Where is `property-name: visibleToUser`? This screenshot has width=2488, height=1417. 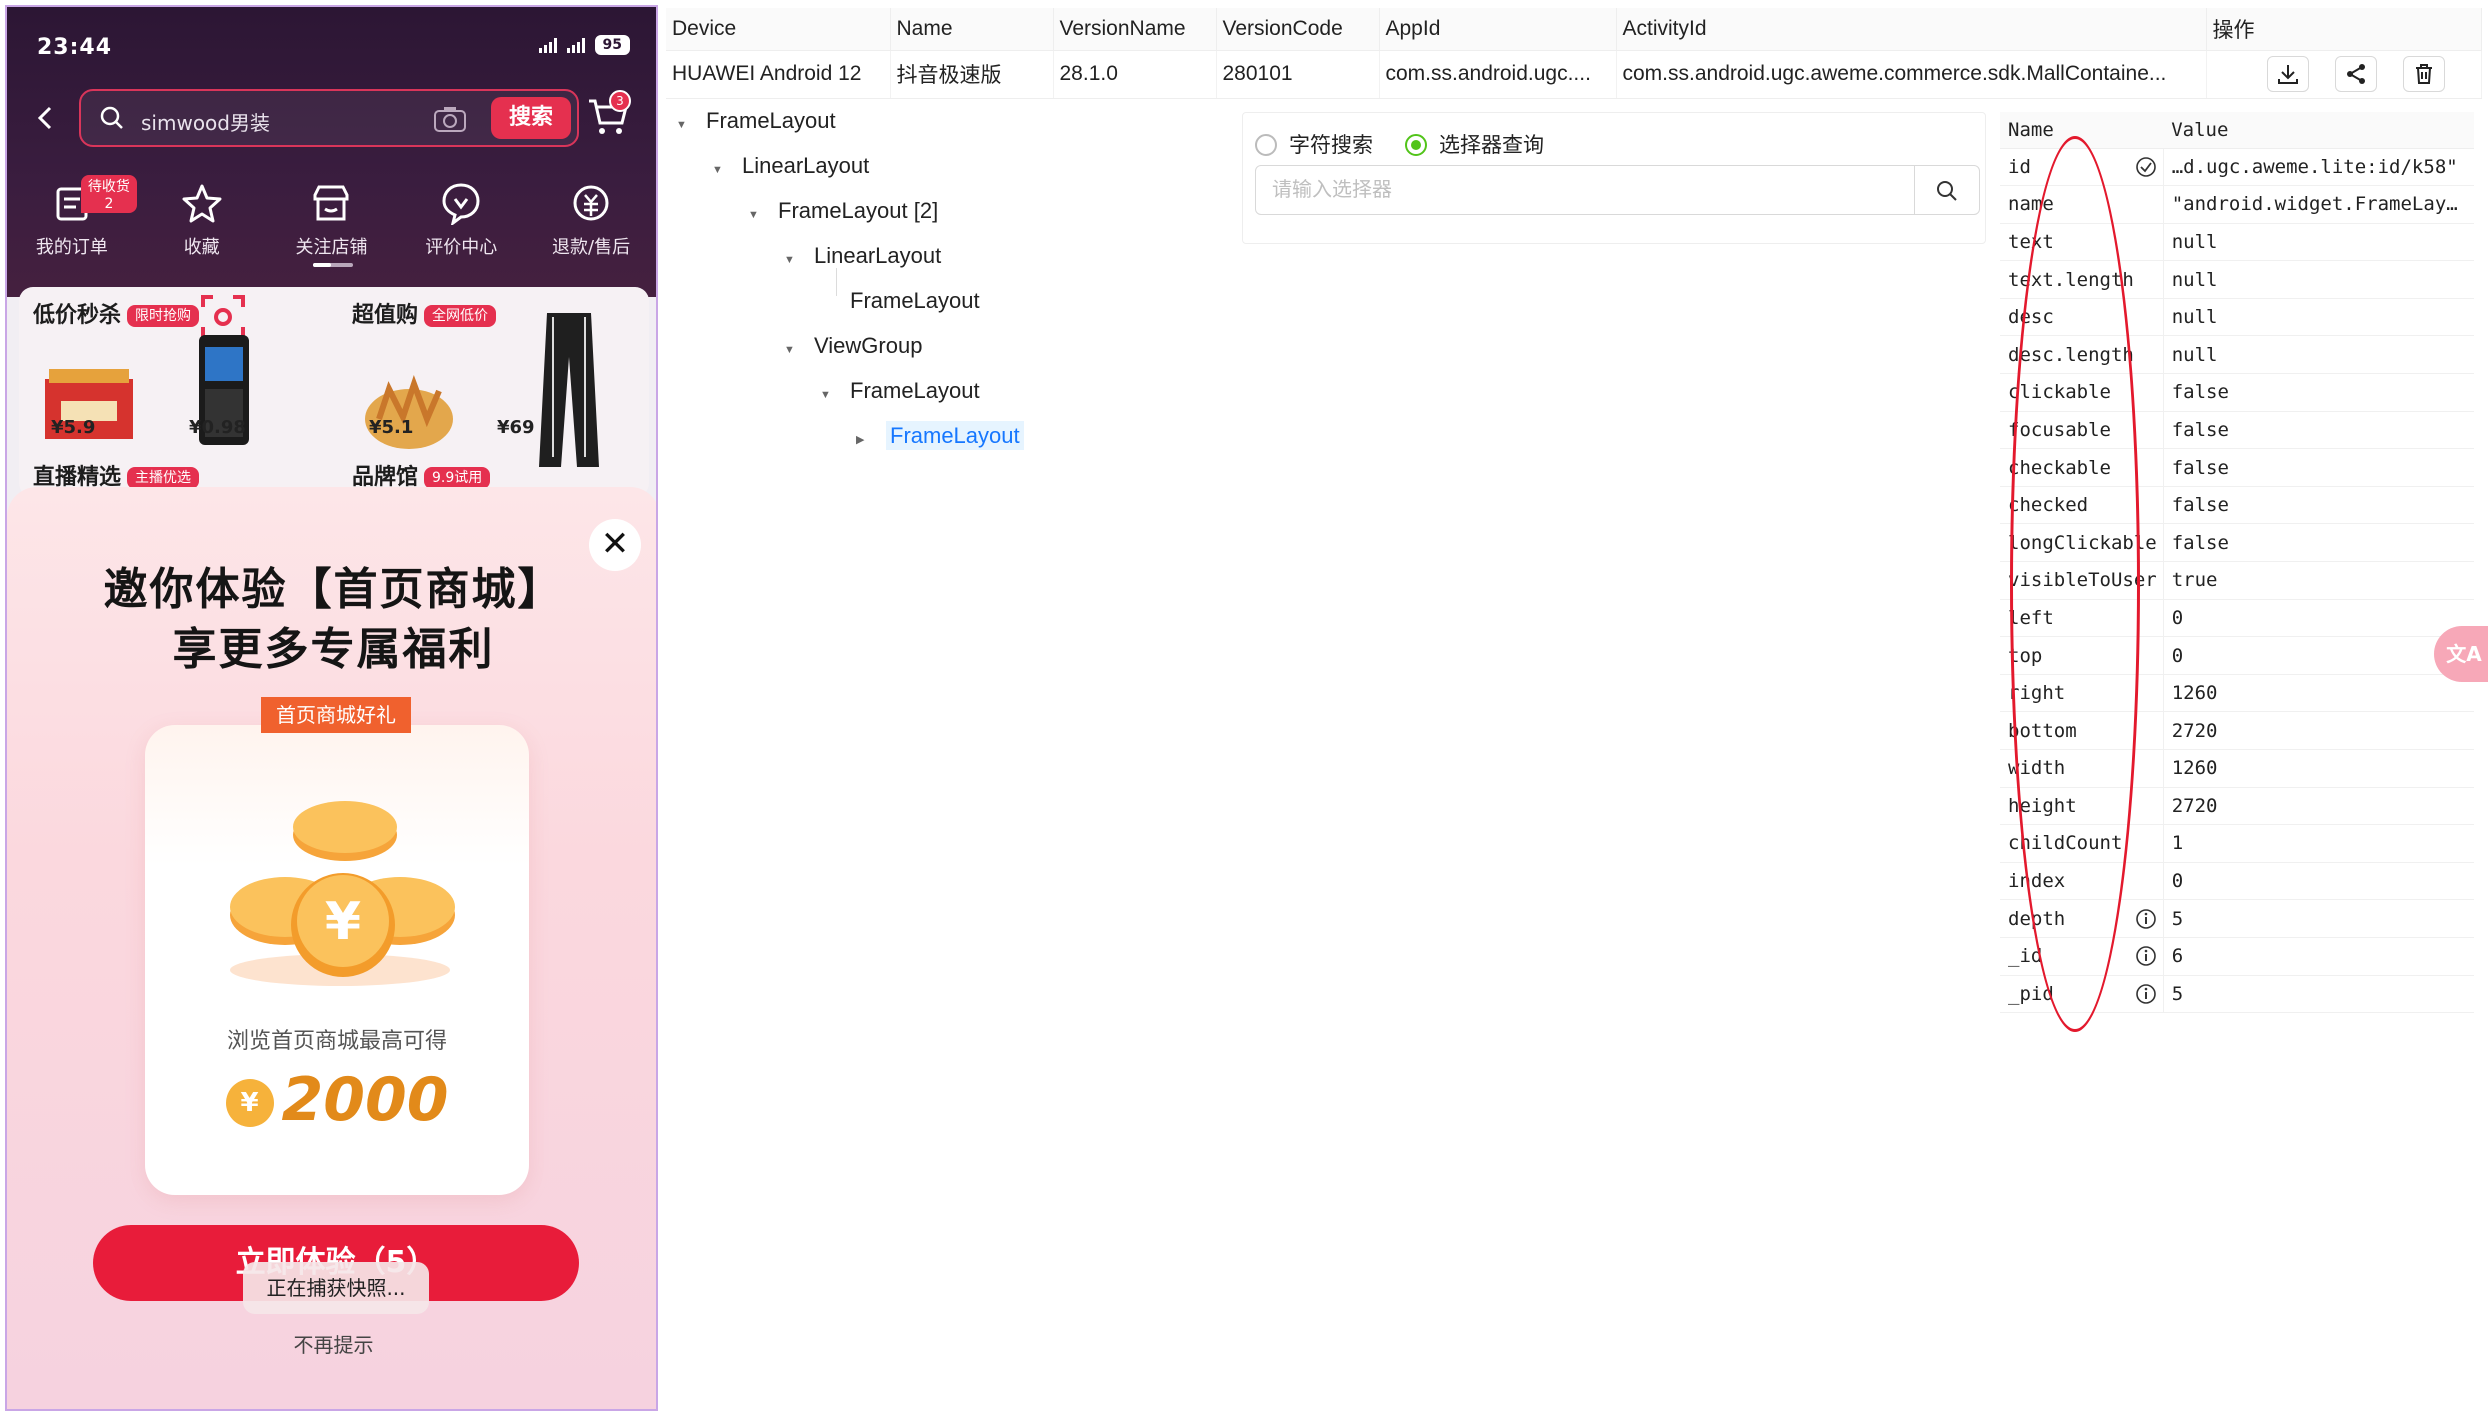
property-name: visibleToUser is located at coordinates (2082, 580).